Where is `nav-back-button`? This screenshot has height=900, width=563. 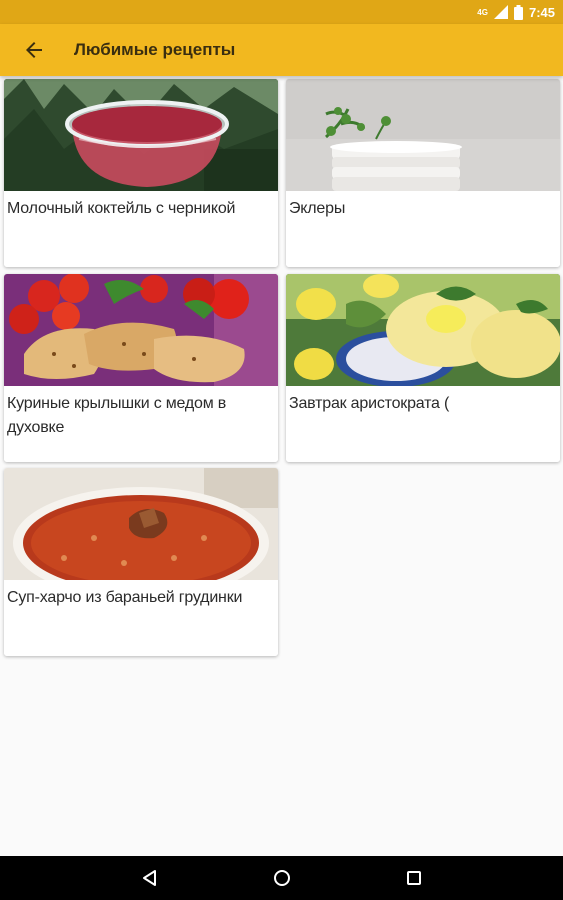
nav-back-button is located at coordinates (150, 878).